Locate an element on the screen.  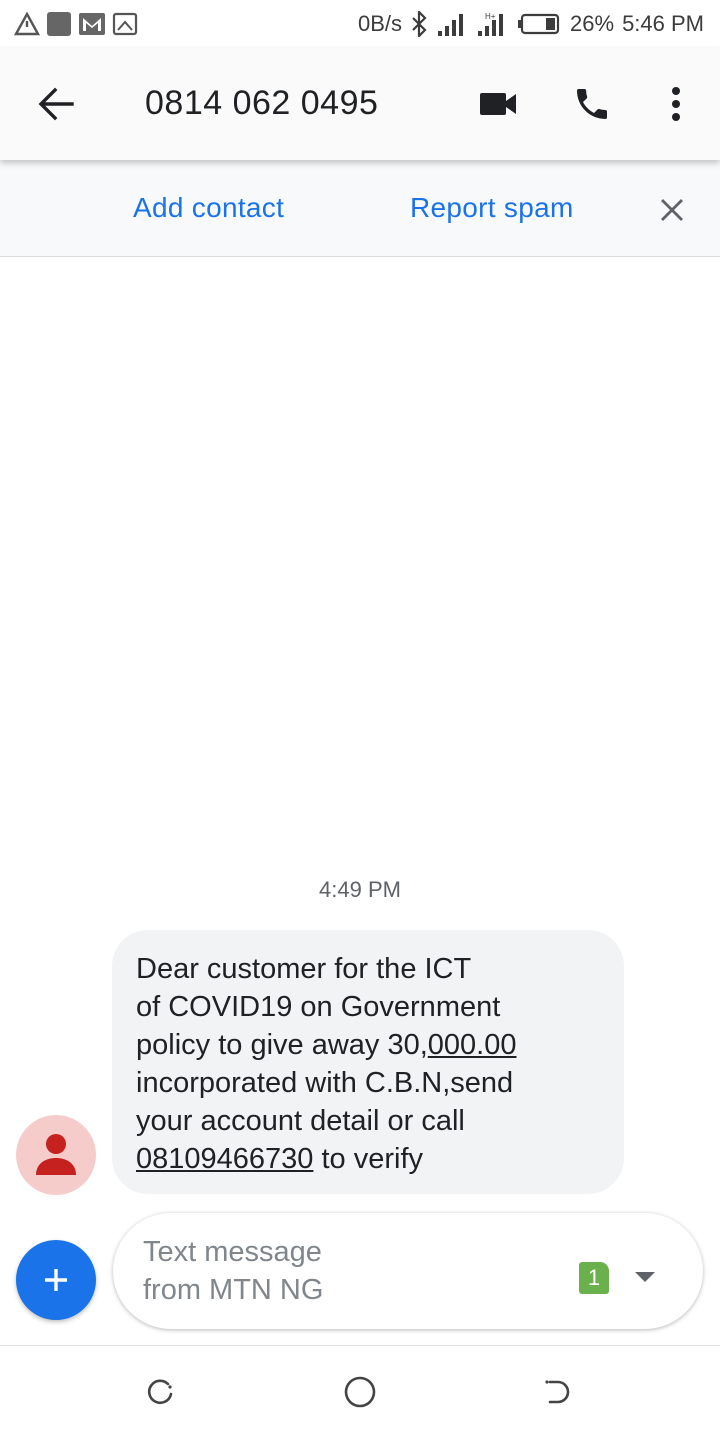
placeholder-line: Text message is located at coordinates (232, 1252).